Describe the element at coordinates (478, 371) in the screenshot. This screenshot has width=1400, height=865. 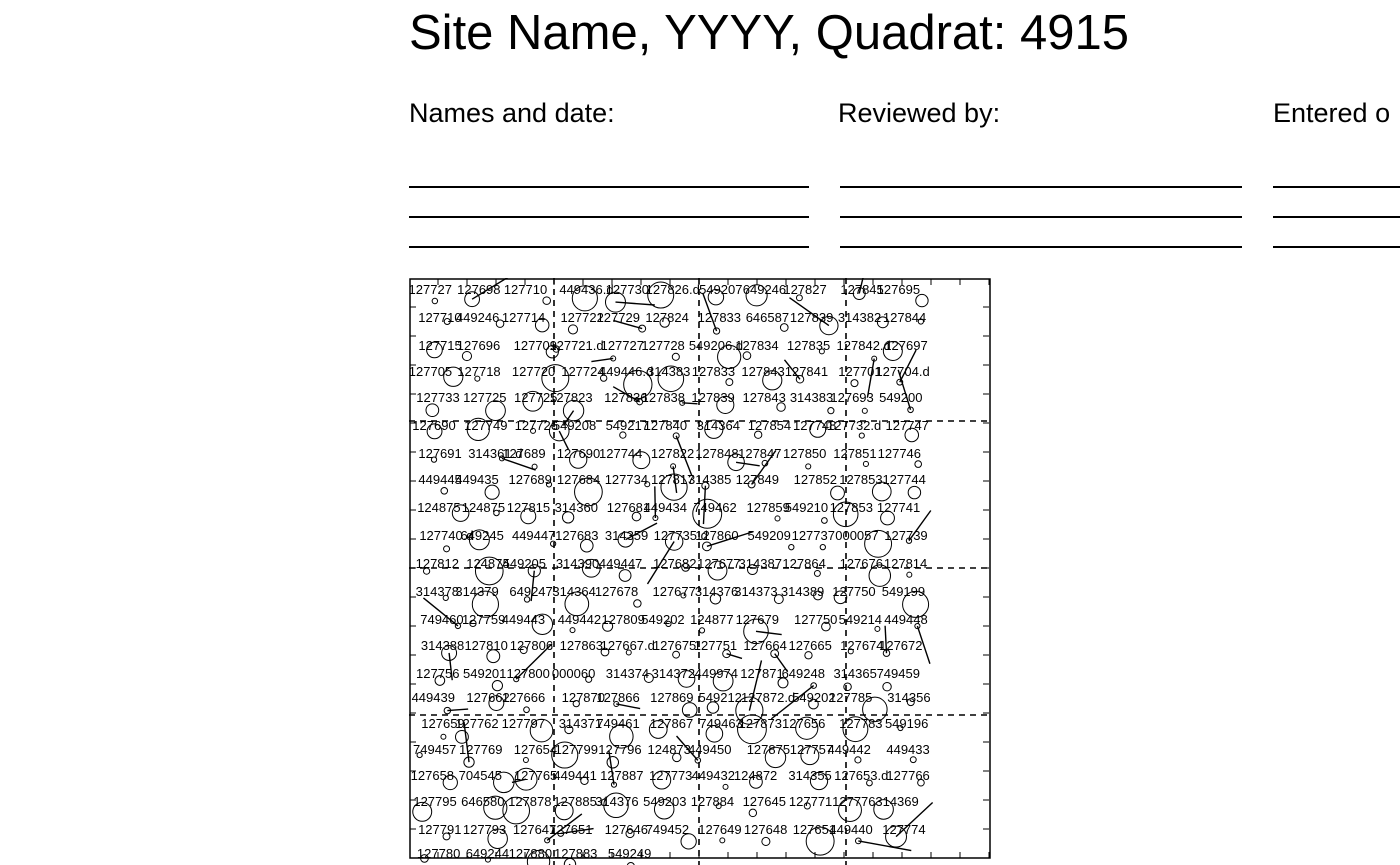
I see `stem-tag-label: 127718` at that location.